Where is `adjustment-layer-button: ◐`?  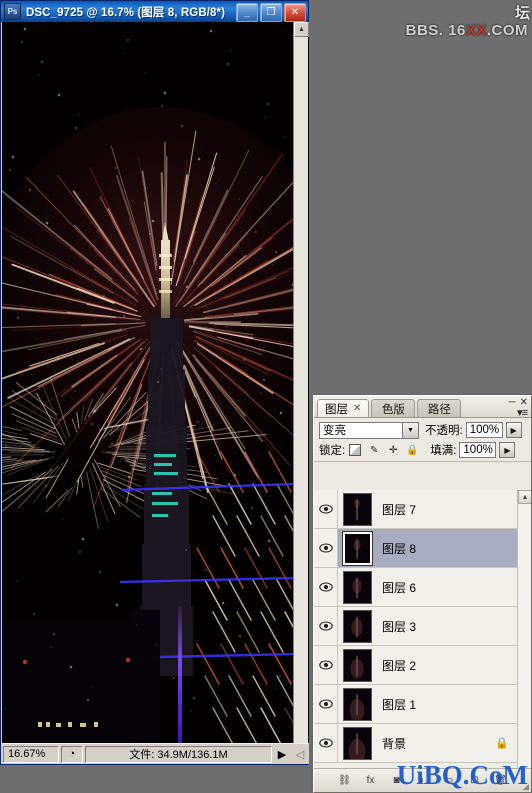 adjustment-layer-button: ◐ is located at coordinates (423, 781).